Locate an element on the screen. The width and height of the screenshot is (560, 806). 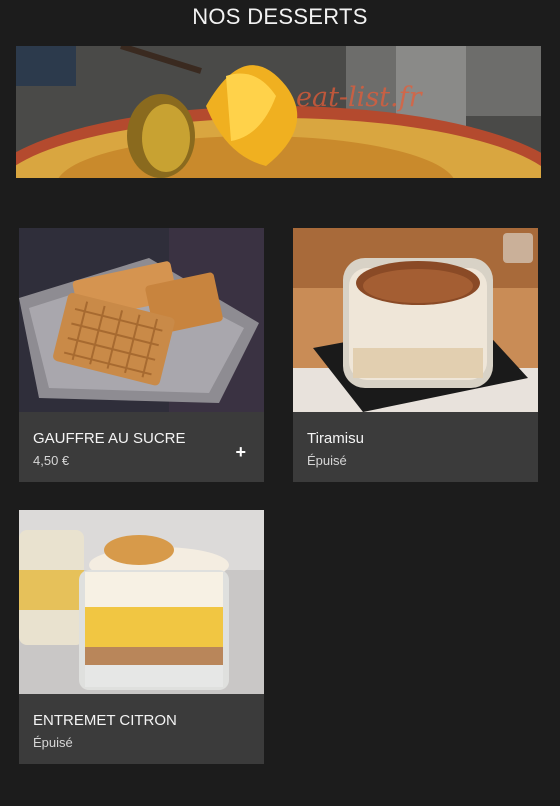
product-price: 4,50 € is located at coordinates (51, 460).